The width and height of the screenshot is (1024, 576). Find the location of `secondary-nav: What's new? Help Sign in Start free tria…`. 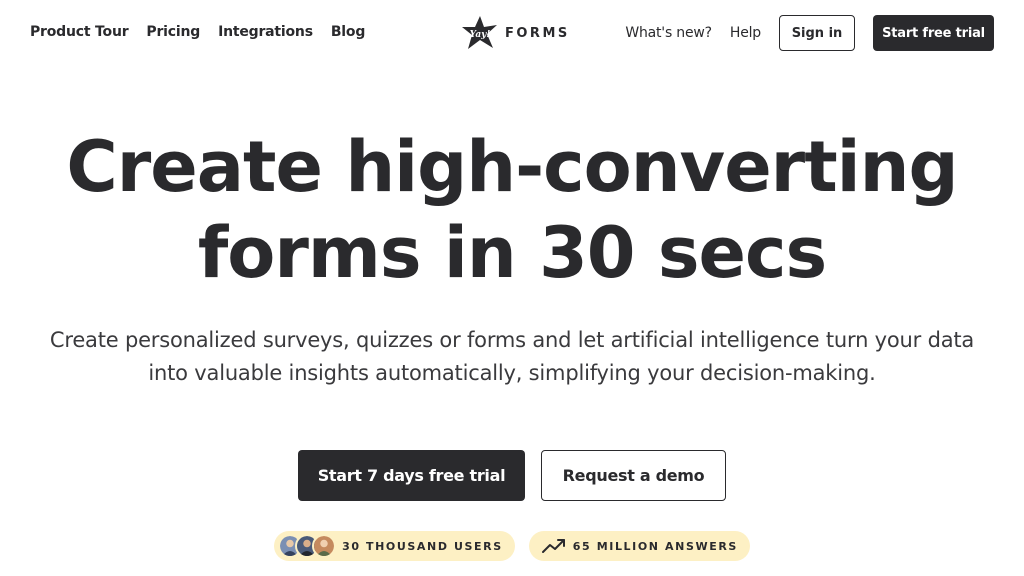

secondary-nav: What's new? Help Sign in Start free tria… is located at coordinates (809, 33).